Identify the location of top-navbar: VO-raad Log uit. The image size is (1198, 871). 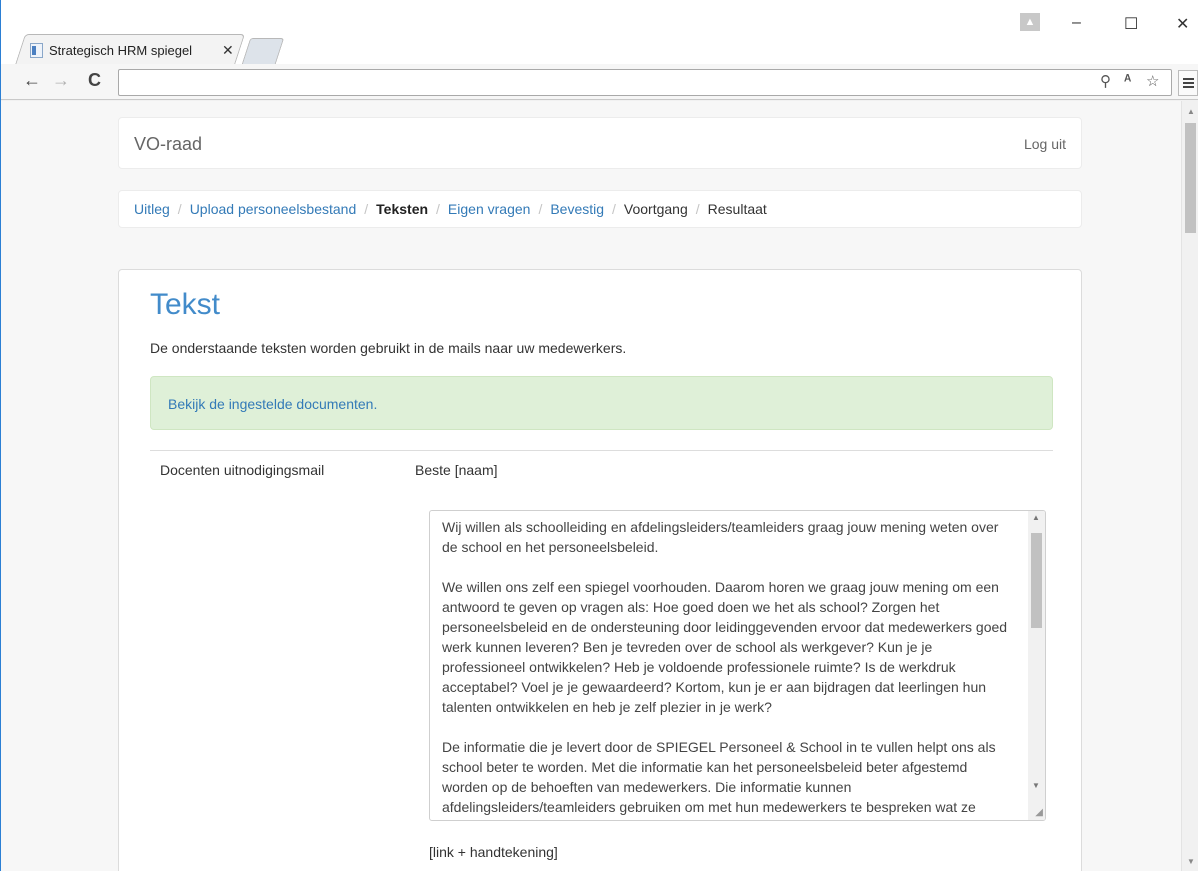
(600, 143).